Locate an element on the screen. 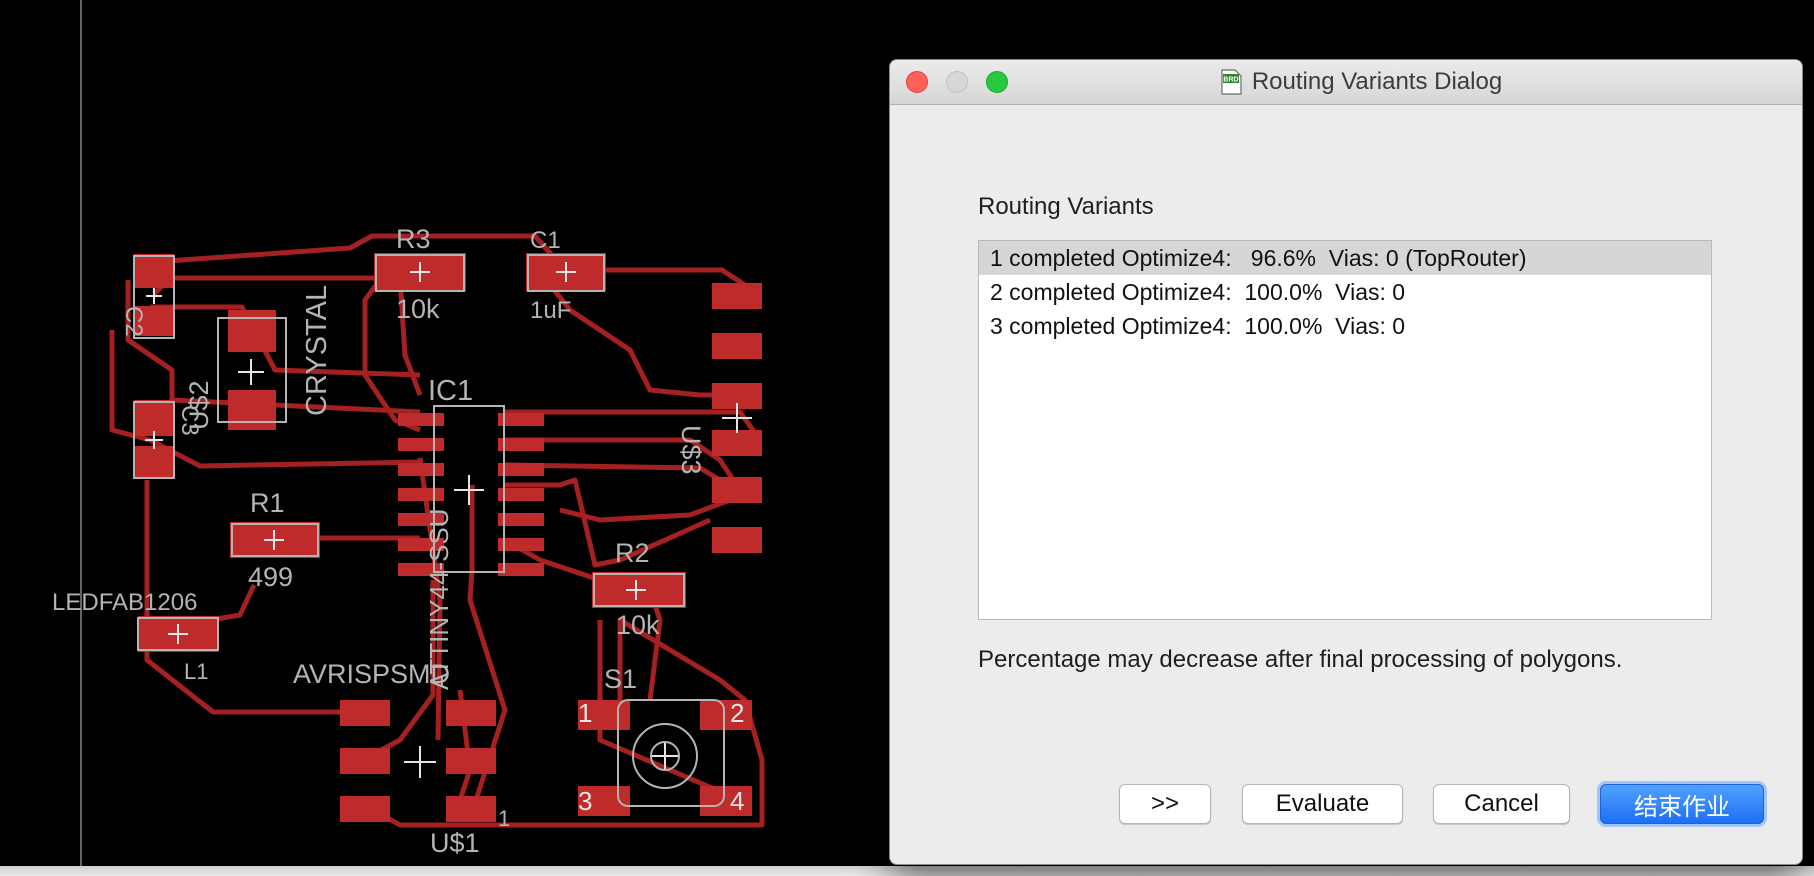  dialog-titlebar: BRD Routing Variants Dialog is located at coordinates (1346, 82).